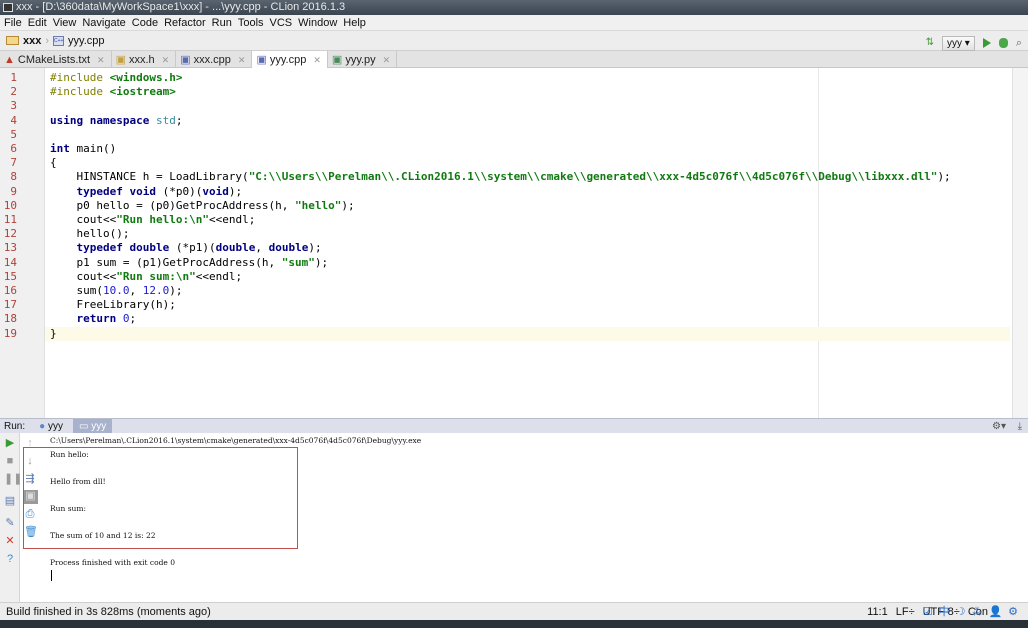 The width and height of the screenshot is (1028, 628). What do you see at coordinates (290, 59) in the screenshot?
I see `tab-yyy-cpp: ▣ yyy.cpp ✕` at bounding box center [290, 59].